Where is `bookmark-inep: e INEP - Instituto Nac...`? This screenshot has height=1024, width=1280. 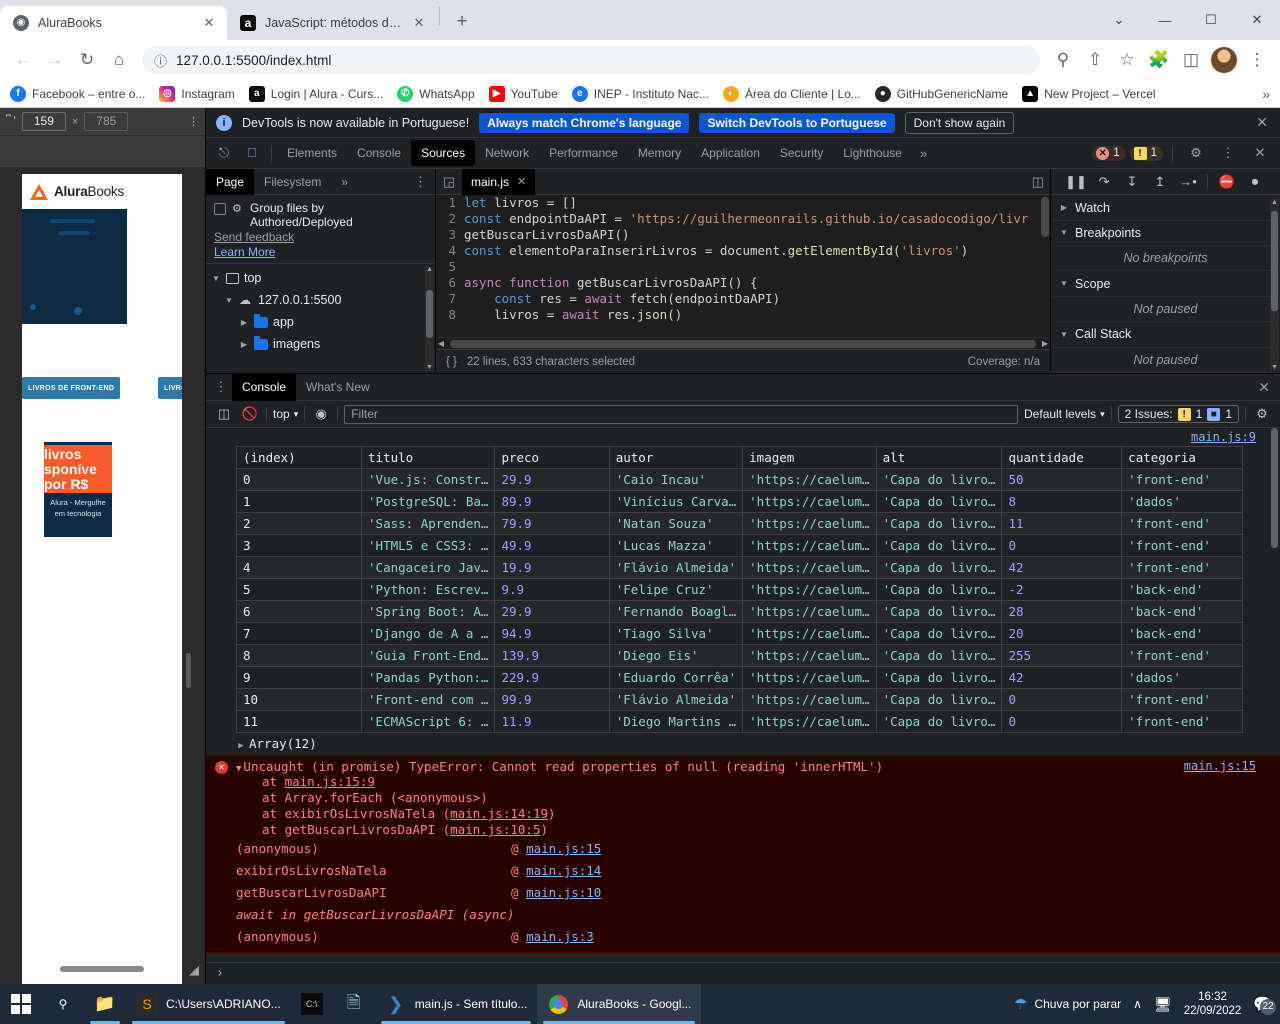
bookmark-inep: e INEP - Instituto Nac... is located at coordinates (640, 93).